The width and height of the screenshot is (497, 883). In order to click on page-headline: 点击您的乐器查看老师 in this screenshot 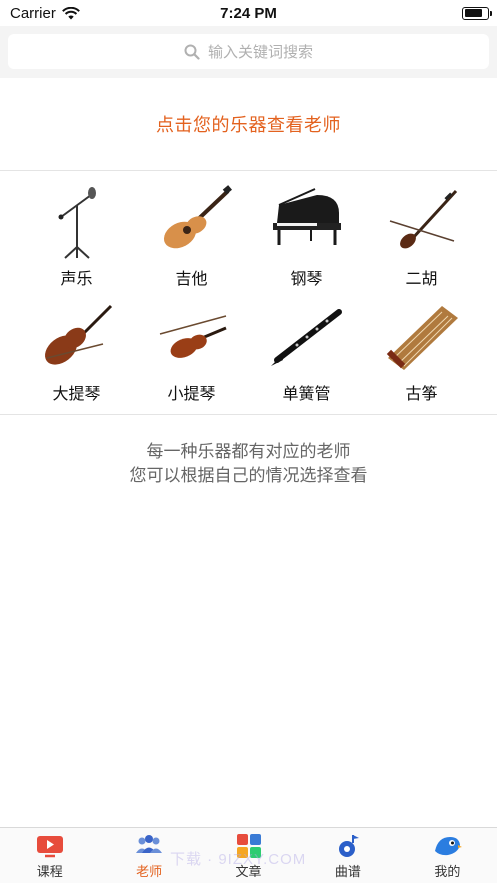, I will do `click(248, 125)`.